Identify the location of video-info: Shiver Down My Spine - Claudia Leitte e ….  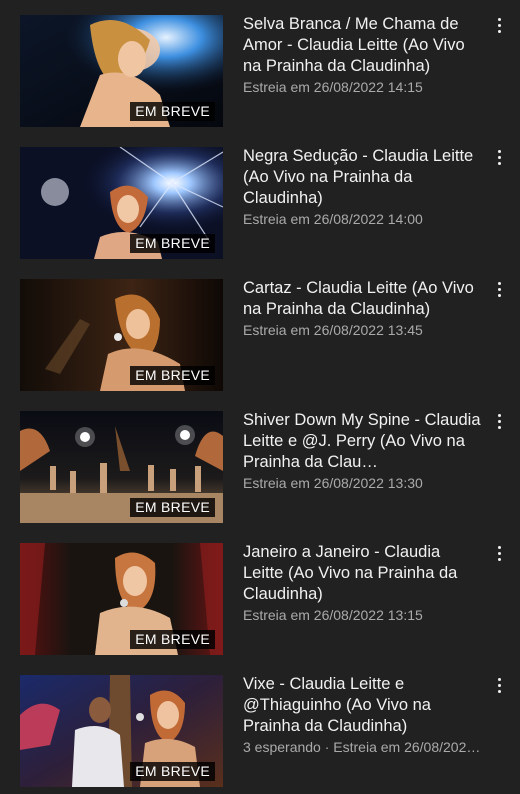
(364, 451).